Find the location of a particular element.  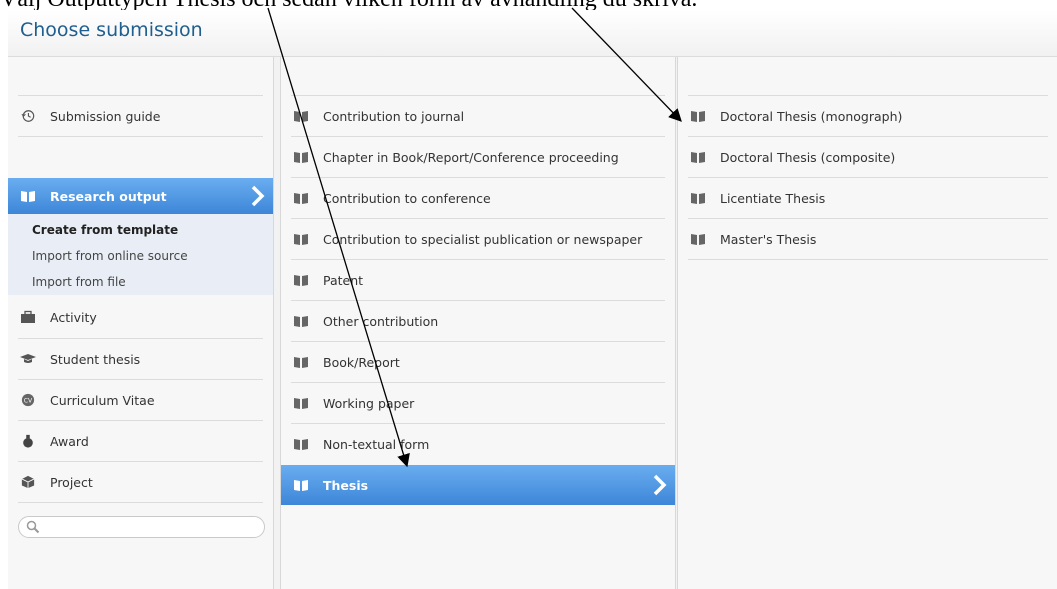

thesis-type-label: Master's Thesis is located at coordinates (768, 239).